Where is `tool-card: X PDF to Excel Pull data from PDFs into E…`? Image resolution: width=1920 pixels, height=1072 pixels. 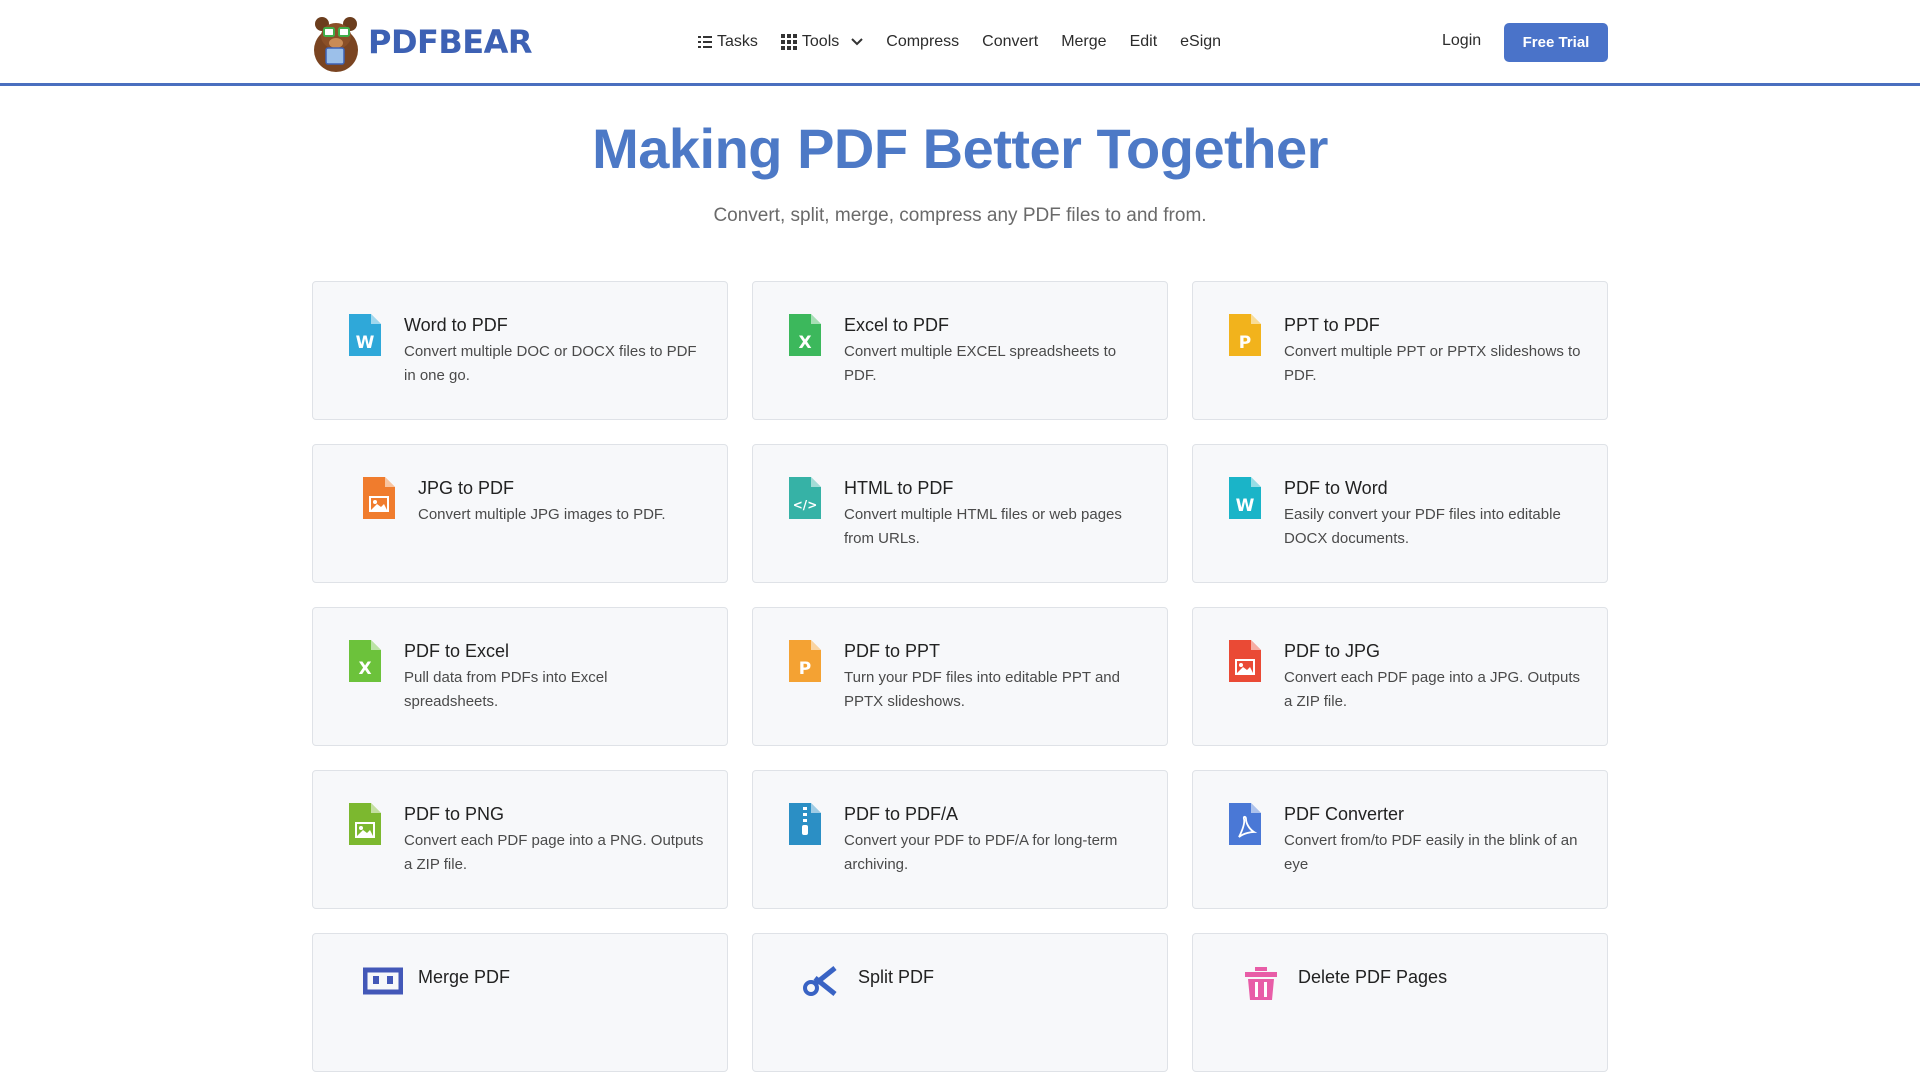
tool-card: X PDF to Excel Pull data from PDFs into E… is located at coordinates (520, 676).